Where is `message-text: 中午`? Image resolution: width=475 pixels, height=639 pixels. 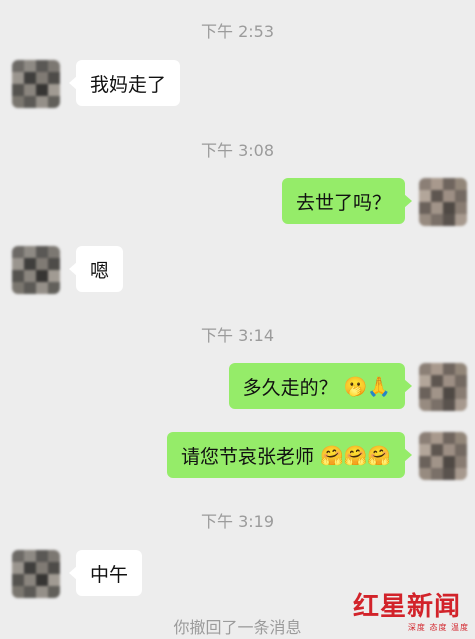
message-text: 中午 is located at coordinates (109, 574).